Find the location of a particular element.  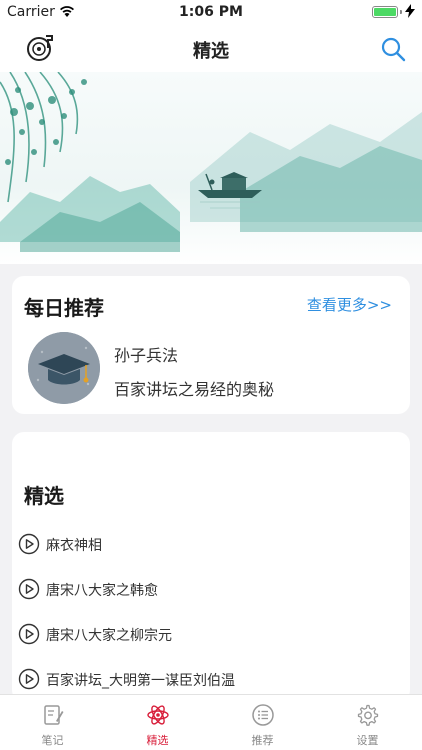

tab-bar: 笔记 精选 推荐 设置 is located at coordinates (211, 722).